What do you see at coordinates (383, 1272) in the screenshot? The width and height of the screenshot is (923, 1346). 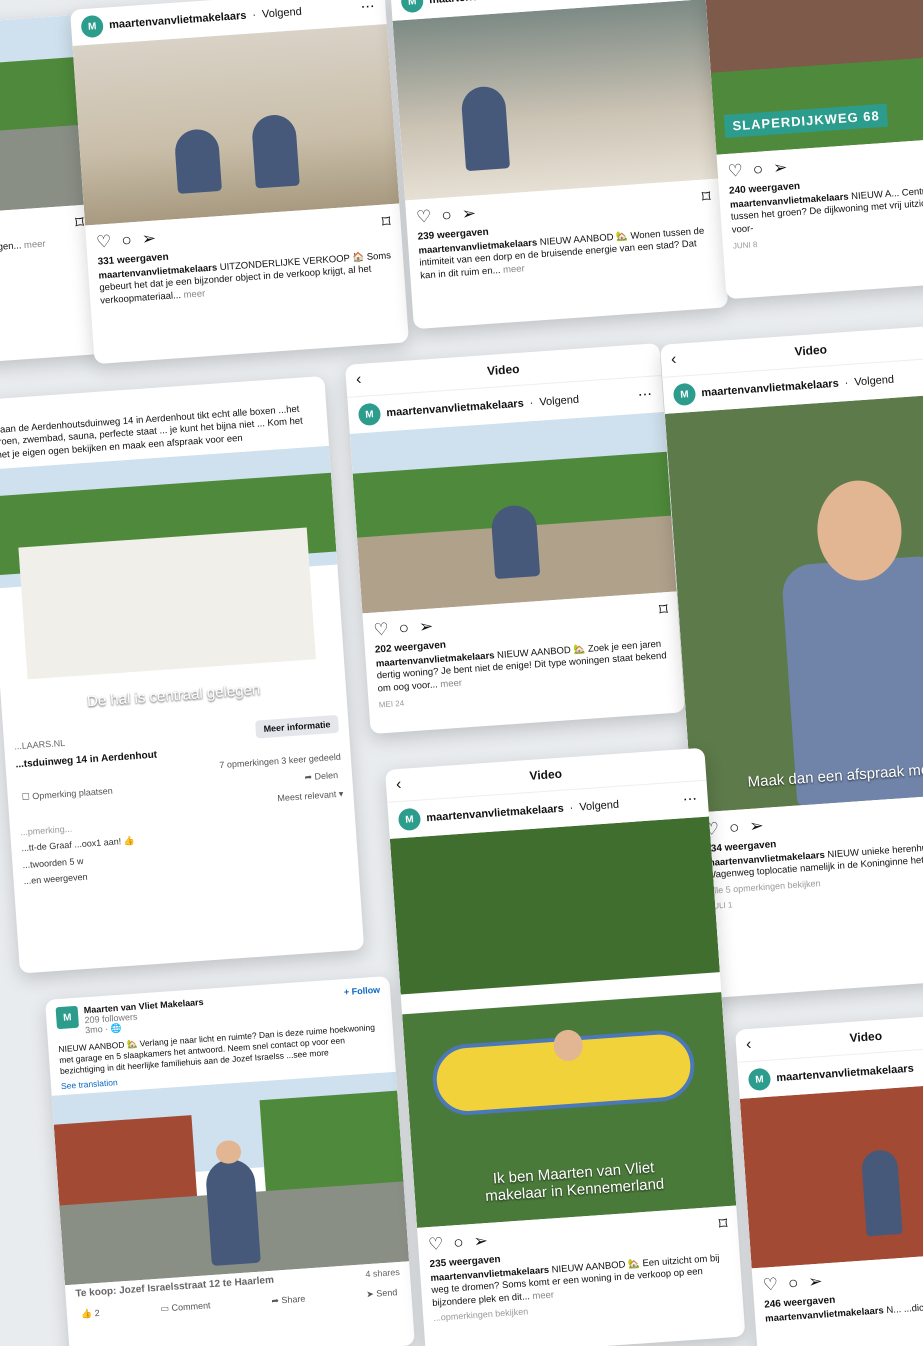 I see `share-count: 4 shares` at bounding box center [383, 1272].